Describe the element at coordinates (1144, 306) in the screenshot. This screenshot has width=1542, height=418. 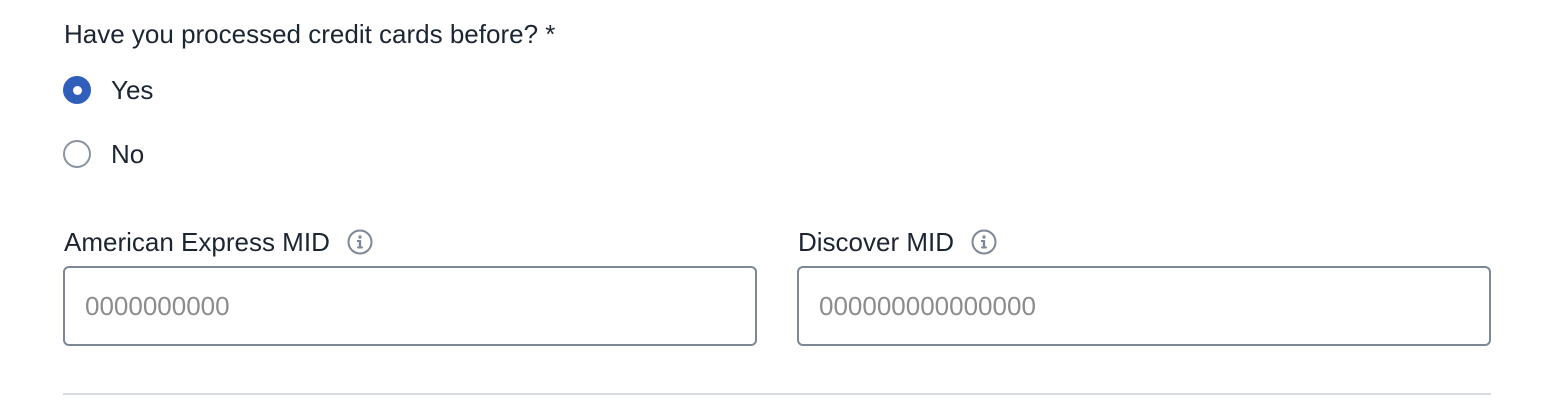
I see `discover-mid-input` at that location.